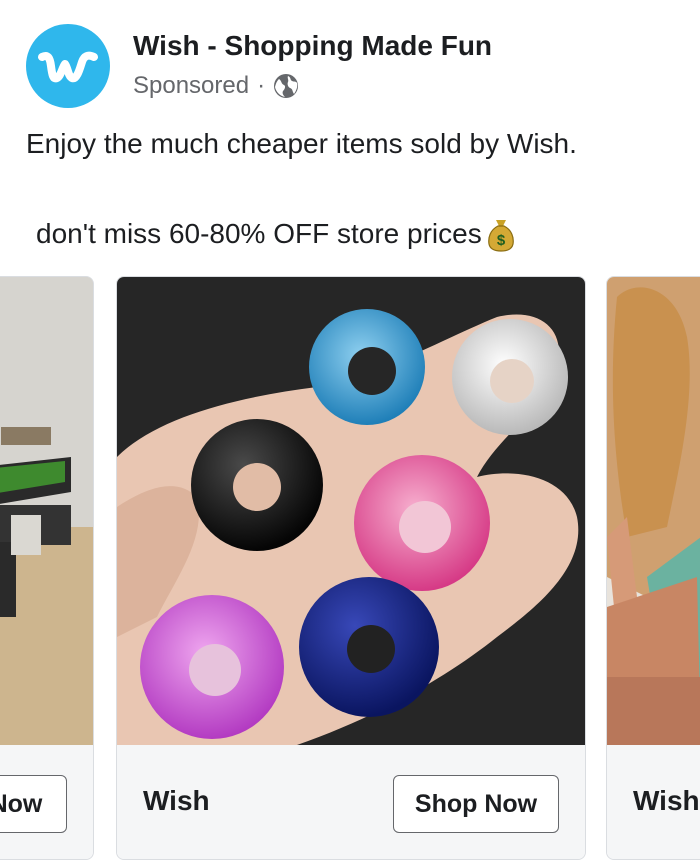 The height and width of the screenshot is (868, 700). What do you see at coordinates (351, 802) in the screenshot?
I see `carousel-card-main-footer: Wish Shop Now` at bounding box center [351, 802].